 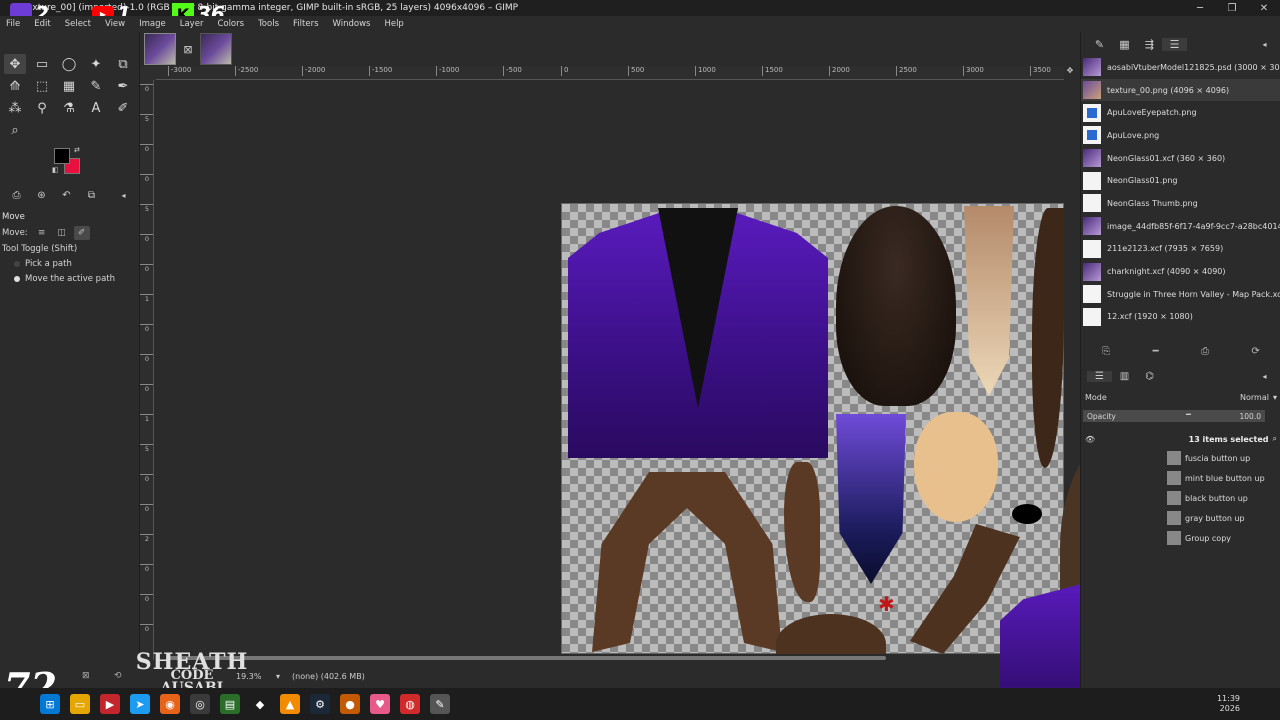 What do you see at coordinates (1180, 538) in the screenshot?
I see `layer-row: Group copy` at bounding box center [1180, 538].